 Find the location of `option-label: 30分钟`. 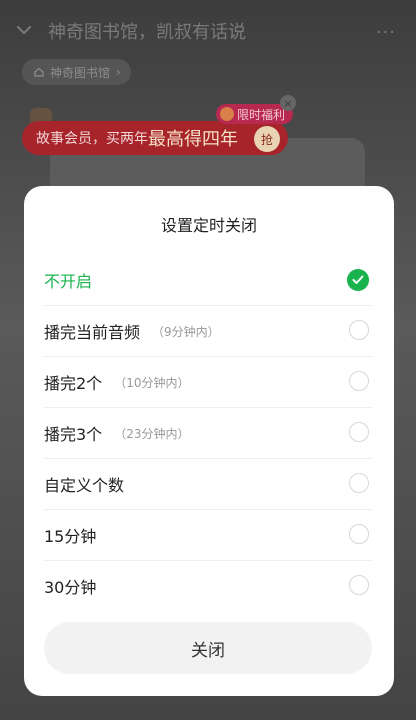

option-label: 30分钟 is located at coordinates (70, 587).